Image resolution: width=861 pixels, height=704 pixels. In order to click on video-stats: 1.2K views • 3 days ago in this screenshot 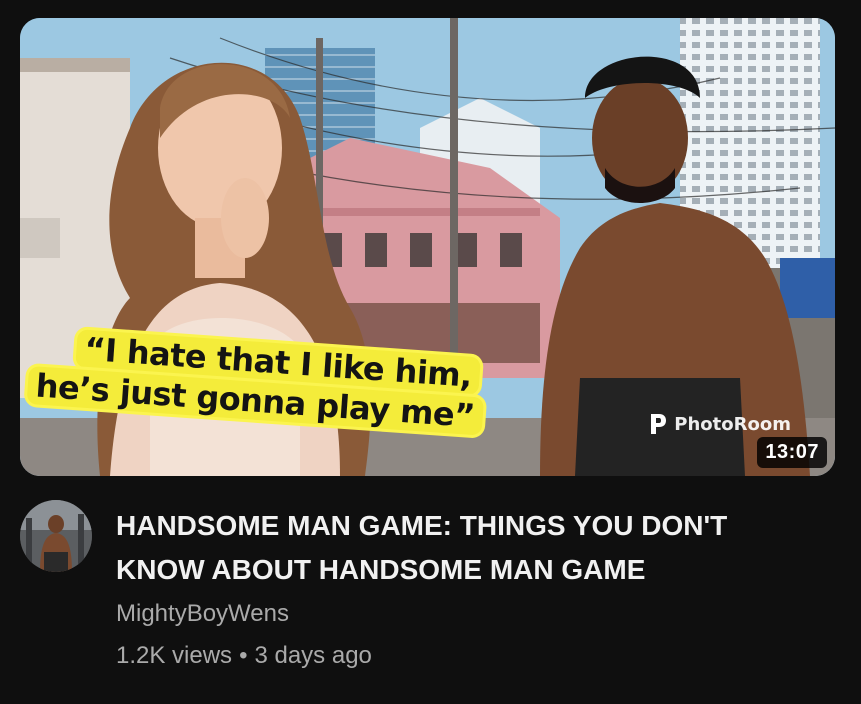, I will do `click(244, 656)`.